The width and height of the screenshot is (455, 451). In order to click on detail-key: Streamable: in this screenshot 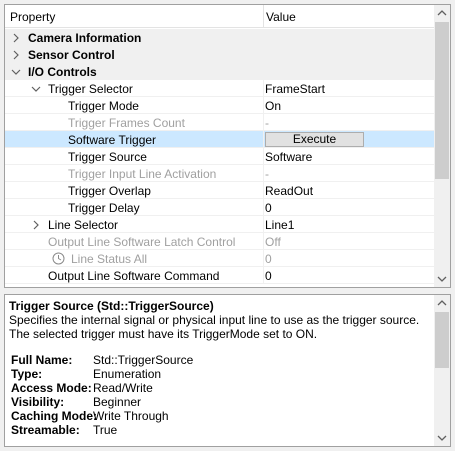, I will do `click(45, 430)`.